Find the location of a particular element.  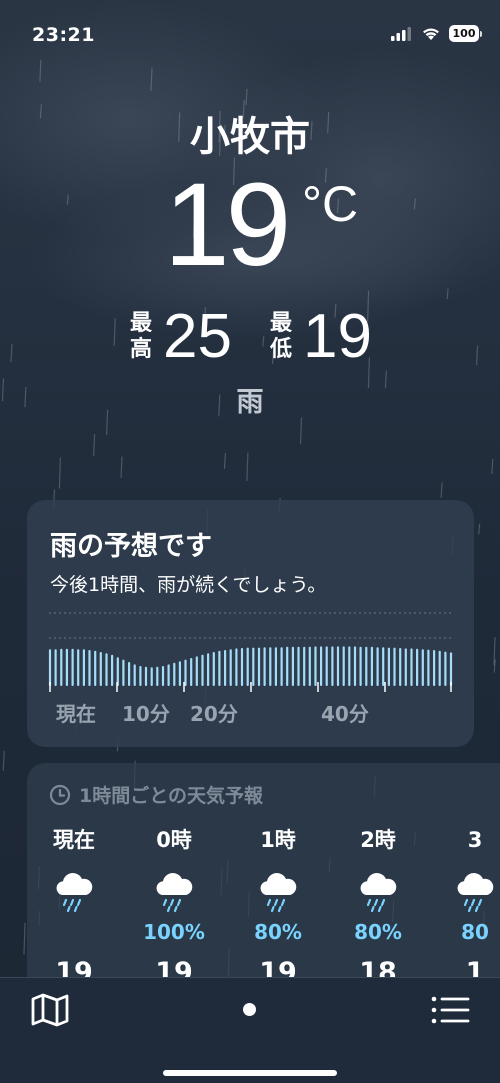

battery-level: 100 is located at coordinates (464, 33).